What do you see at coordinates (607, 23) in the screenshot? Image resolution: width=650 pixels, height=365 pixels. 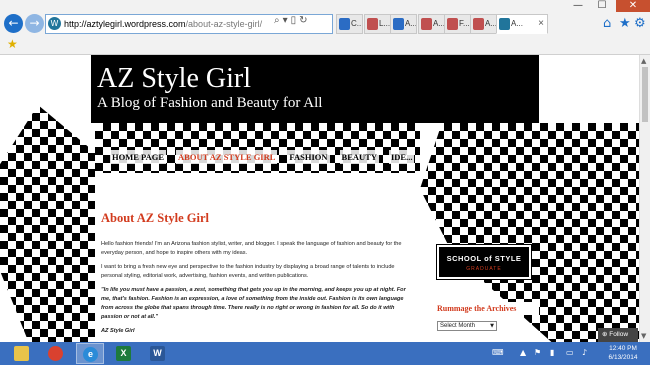 I see `home-icon: ⌂` at bounding box center [607, 23].